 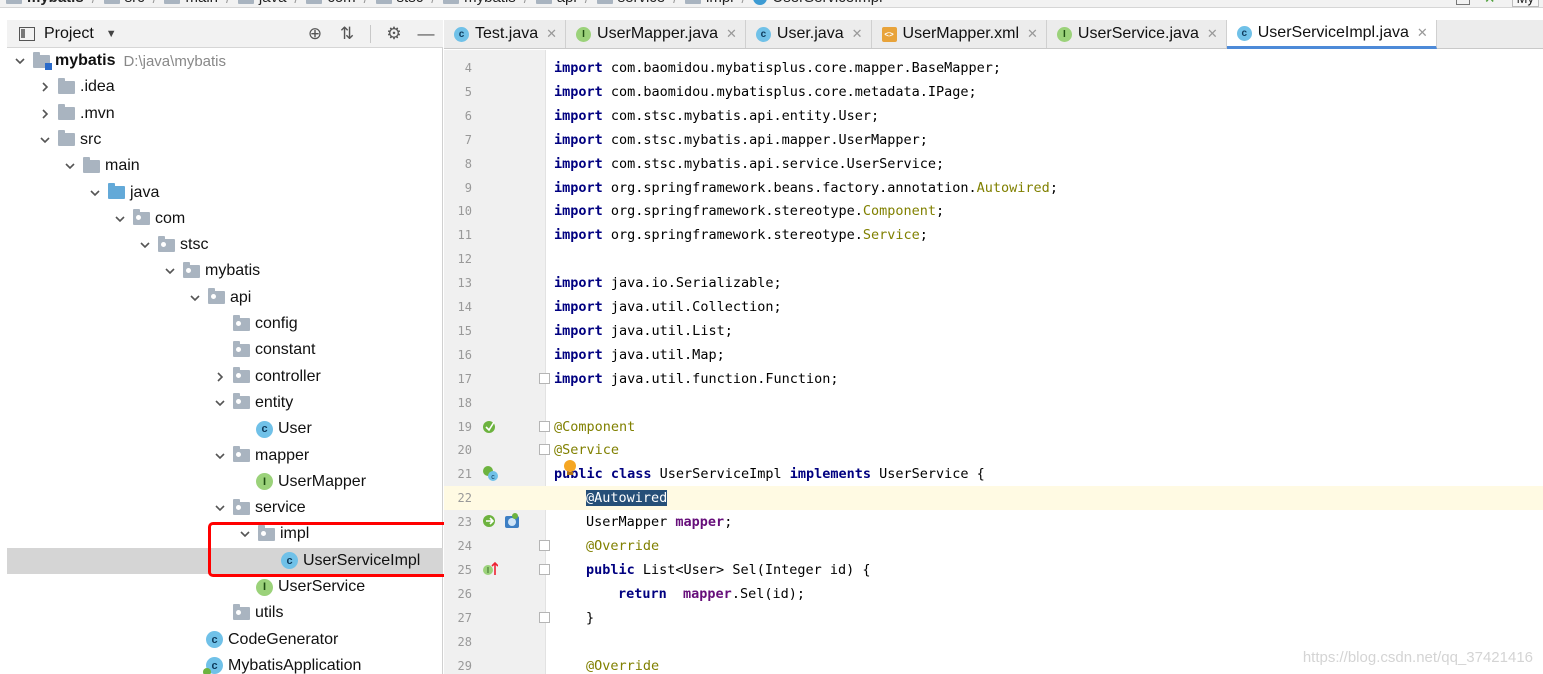 I want to click on breadcrumb-item: stsc, so click(x=399, y=3).